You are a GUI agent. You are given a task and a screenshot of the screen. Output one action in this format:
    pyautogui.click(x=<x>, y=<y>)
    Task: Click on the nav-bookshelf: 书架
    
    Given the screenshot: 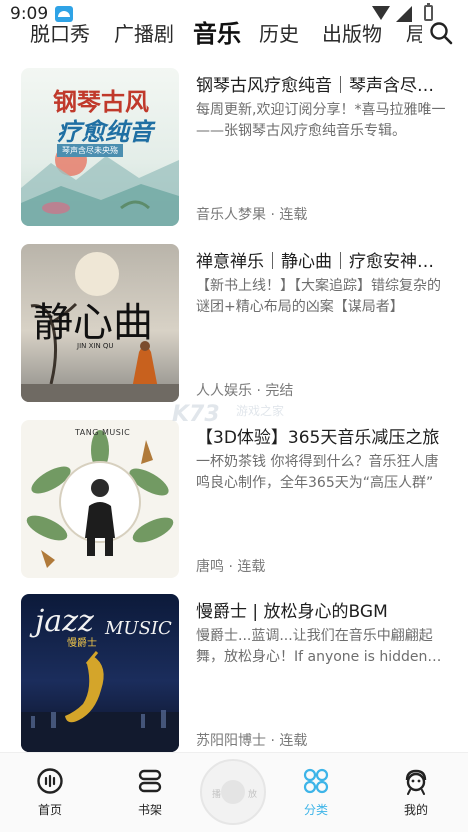 What is the action you would take?
    pyautogui.click(x=150, y=792)
    